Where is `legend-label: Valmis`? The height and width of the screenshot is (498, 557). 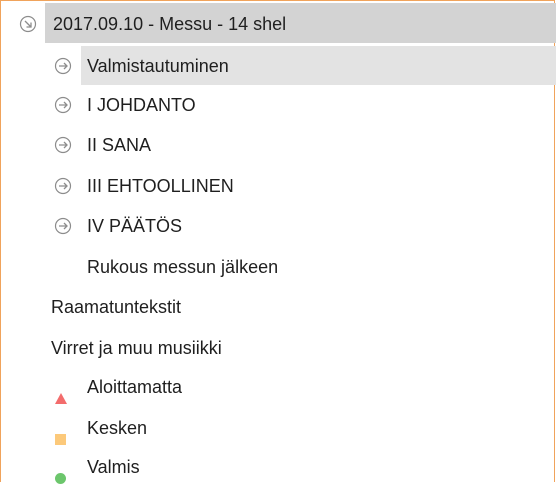 legend-label: Valmis is located at coordinates (113, 467).